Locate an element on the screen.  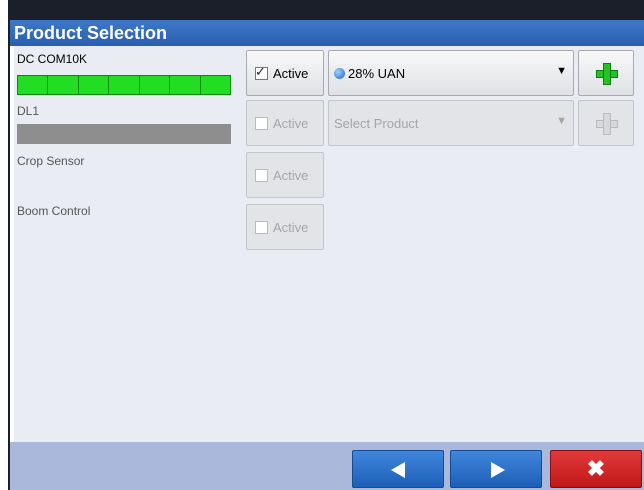
globe-icon is located at coordinates (339, 73).